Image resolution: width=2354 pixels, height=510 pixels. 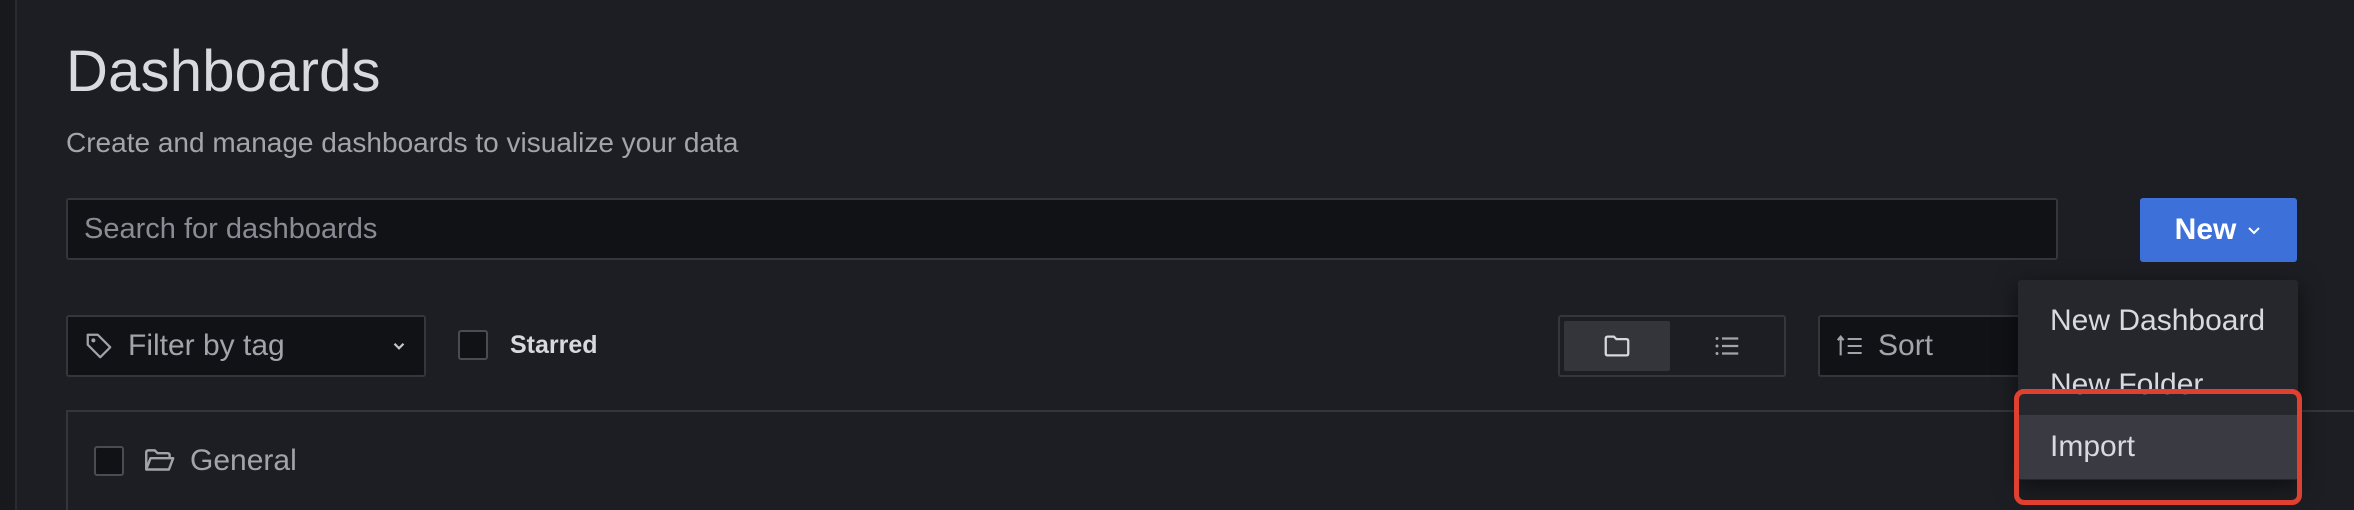 I want to click on list-view-button, so click(x=1727, y=346).